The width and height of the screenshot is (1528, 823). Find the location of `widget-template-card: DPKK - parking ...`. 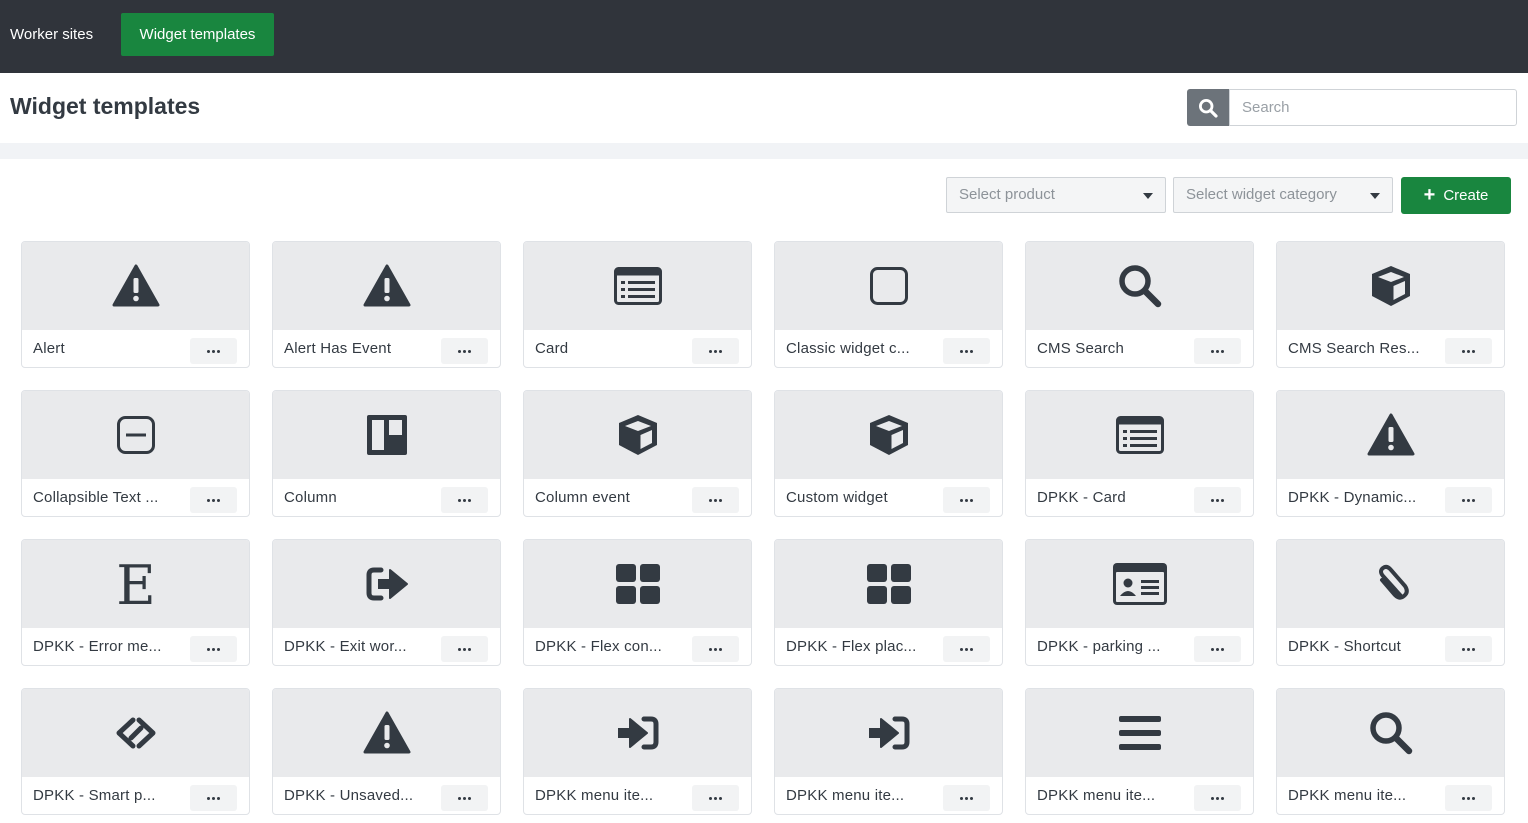

widget-template-card: DPKK - parking ... is located at coordinates (1139, 602).